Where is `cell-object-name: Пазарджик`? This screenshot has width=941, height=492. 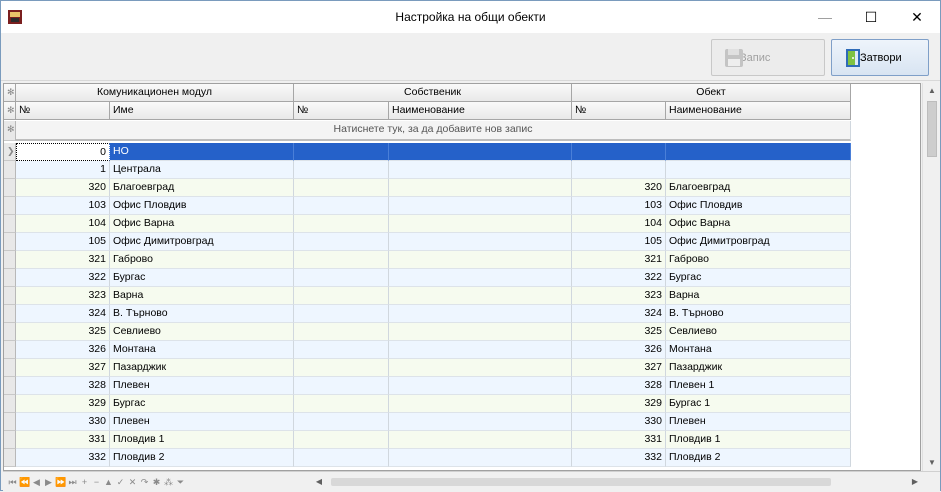
cell-object-name: Пазарджик is located at coordinates (758, 368).